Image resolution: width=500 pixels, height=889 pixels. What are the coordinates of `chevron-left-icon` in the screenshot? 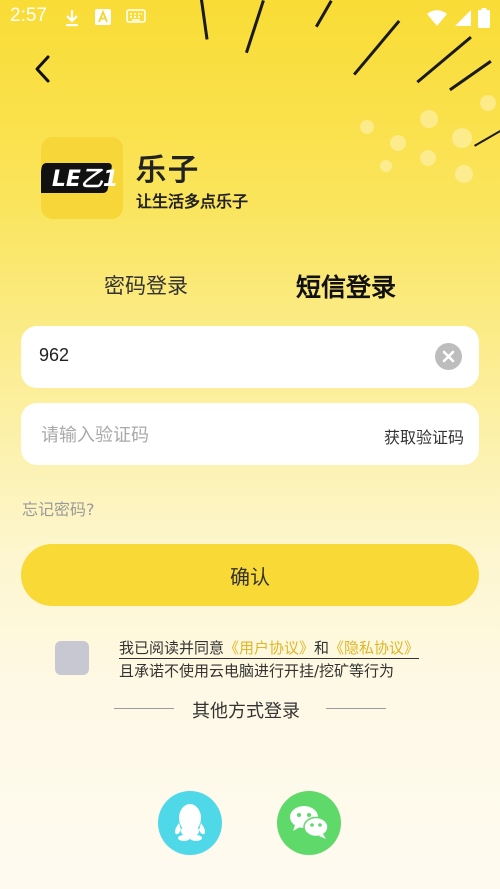 It's located at (43, 72).